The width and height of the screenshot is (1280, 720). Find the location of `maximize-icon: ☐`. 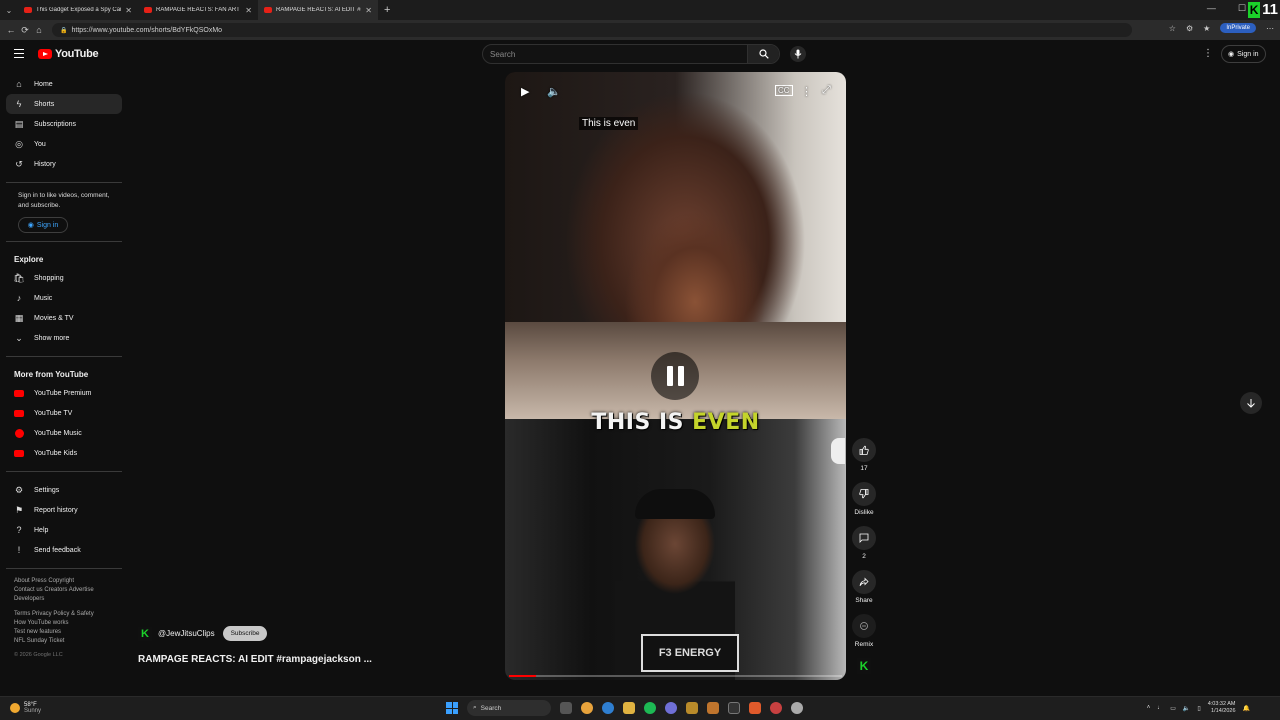

maximize-icon: ☐ is located at coordinates (1242, 8).